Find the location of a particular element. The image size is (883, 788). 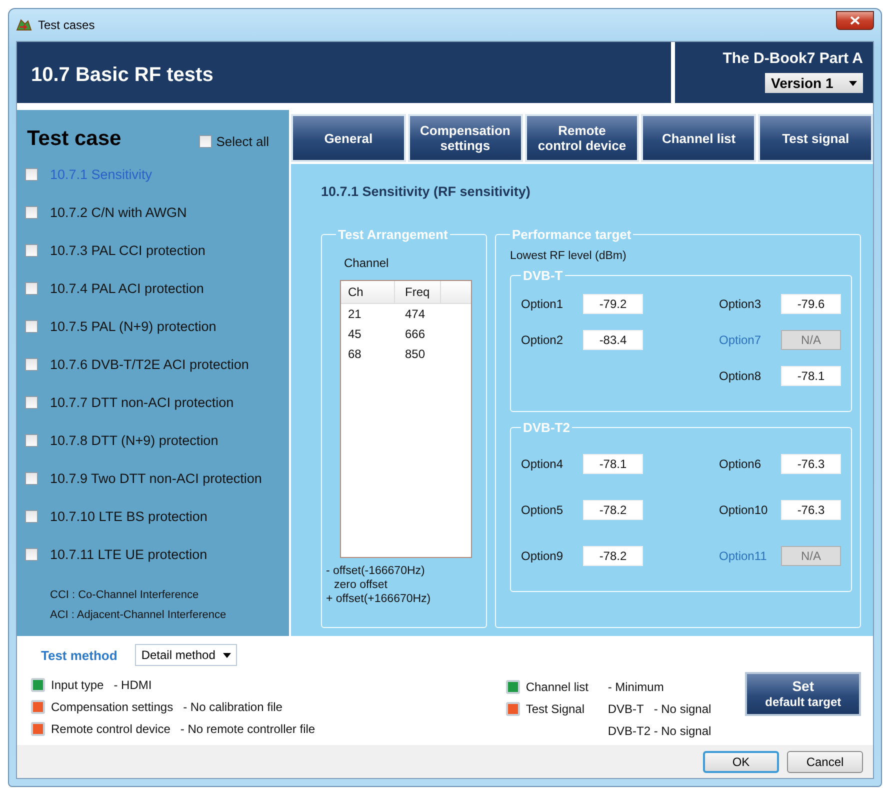

tab: Test signal is located at coordinates (815, 138).